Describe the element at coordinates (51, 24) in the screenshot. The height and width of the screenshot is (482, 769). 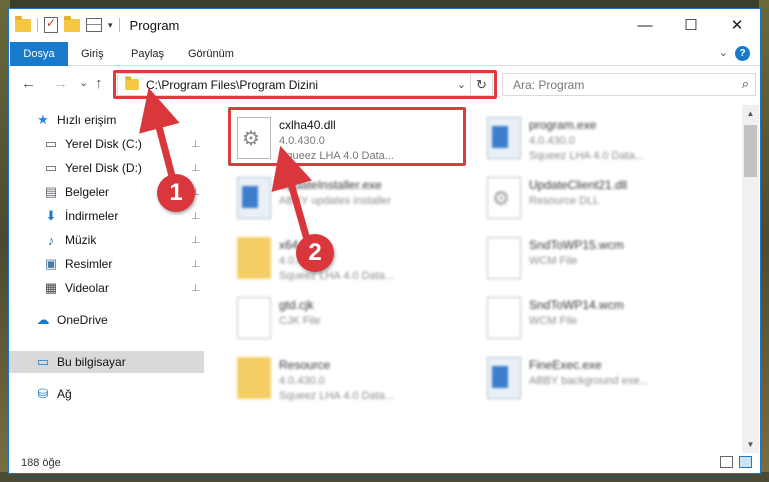
I see `properties-icon` at that location.